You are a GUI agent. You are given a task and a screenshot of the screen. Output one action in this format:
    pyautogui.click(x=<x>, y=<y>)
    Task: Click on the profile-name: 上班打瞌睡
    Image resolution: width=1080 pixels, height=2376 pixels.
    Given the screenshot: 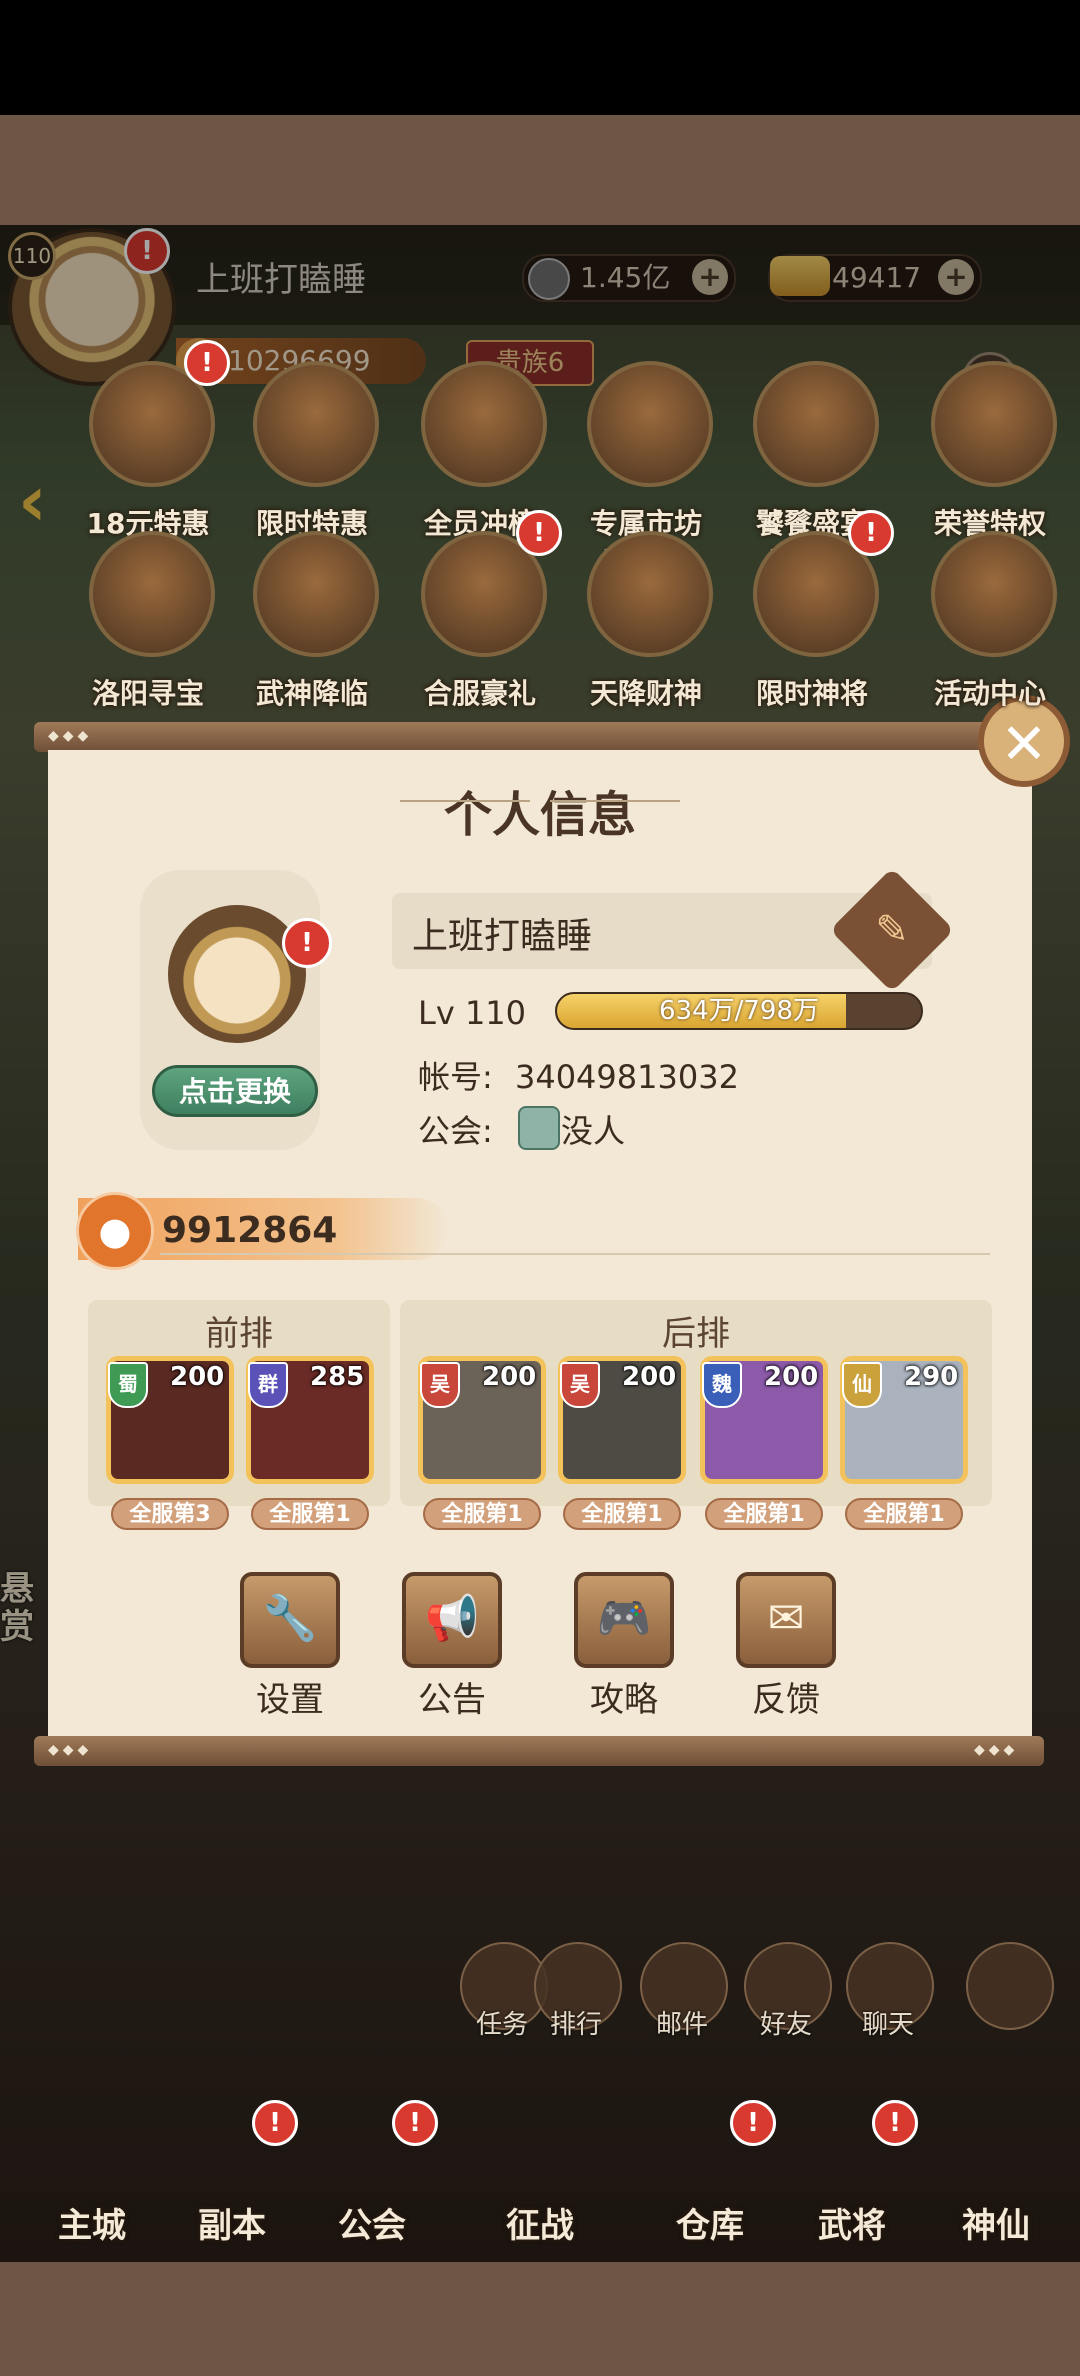 What is the action you would take?
    pyautogui.click(x=502, y=936)
    